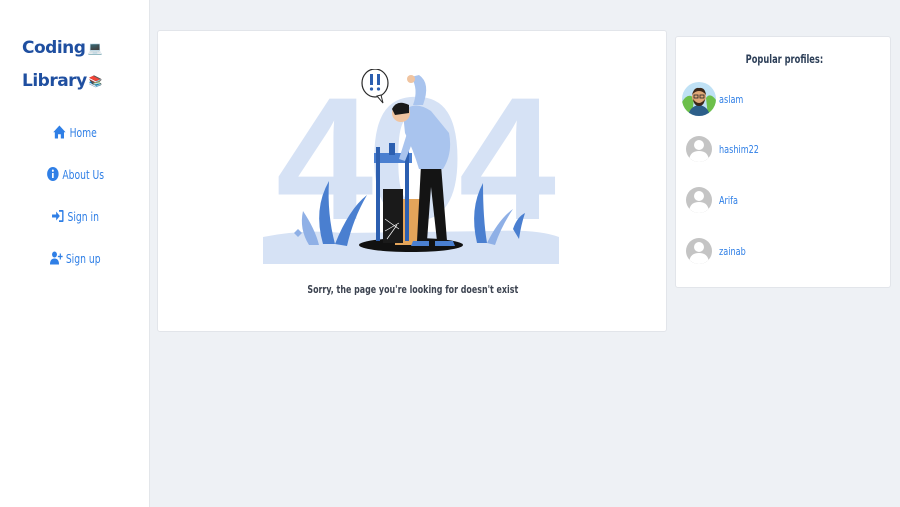  I want to click on profile-item: hashim22, so click(725, 149).